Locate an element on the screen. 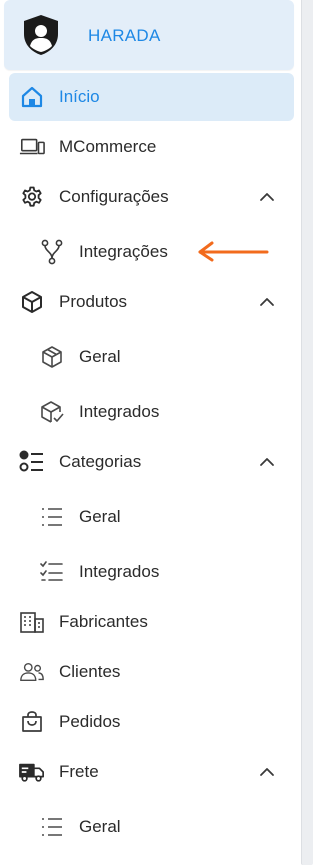 The height and width of the screenshot is (865, 320). sidebar-item-frete: Frete is located at coordinates (151, 772).